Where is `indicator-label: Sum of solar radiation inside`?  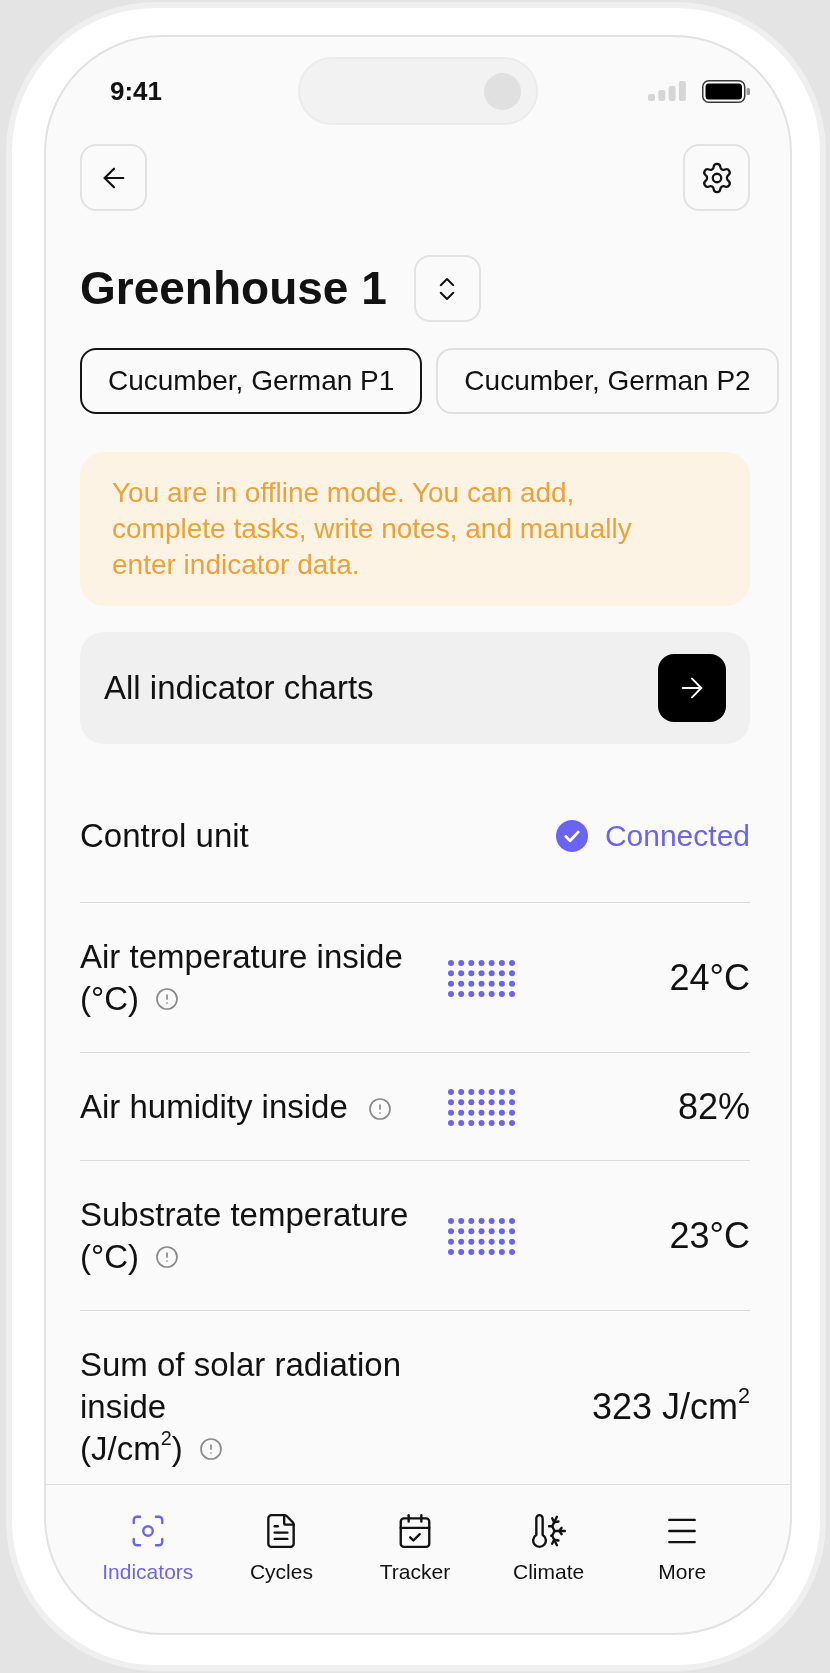 indicator-label: Sum of solar radiation inside is located at coordinates (240, 1385).